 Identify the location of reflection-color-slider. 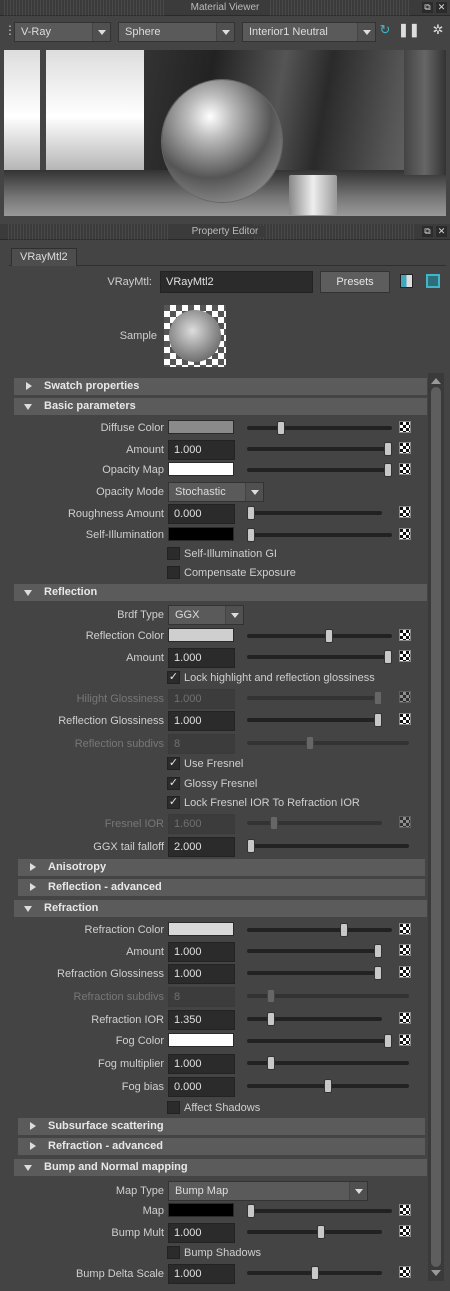
(319, 636).